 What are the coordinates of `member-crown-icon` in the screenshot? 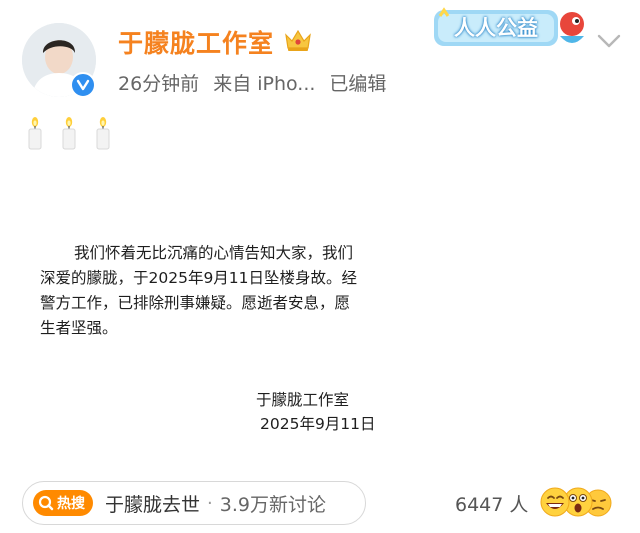 It's located at (298, 40).